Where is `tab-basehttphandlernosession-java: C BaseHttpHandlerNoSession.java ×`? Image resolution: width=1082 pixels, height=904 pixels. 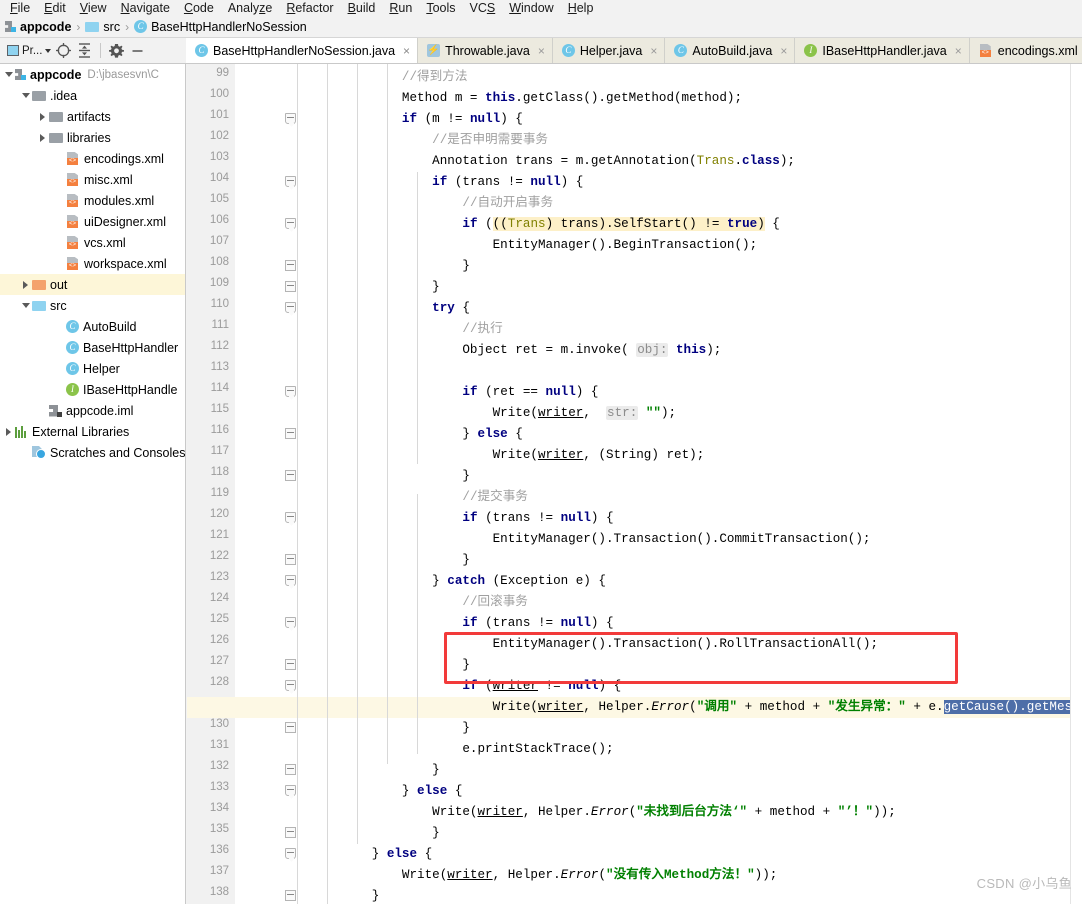
tab-basehttphandlernosession-java: C BaseHttpHandlerNoSession.java × is located at coordinates (302, 50).